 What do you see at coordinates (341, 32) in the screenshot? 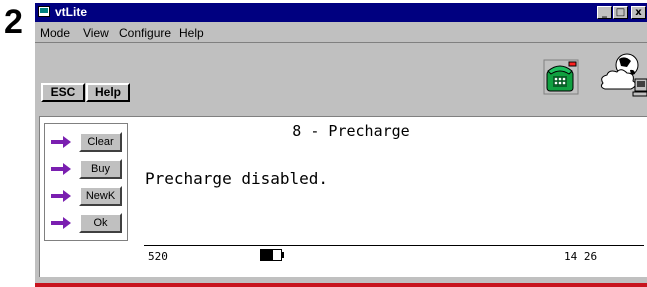
I see `menu-bar: Mode View Configure Help` at bounding box center [341, 32].